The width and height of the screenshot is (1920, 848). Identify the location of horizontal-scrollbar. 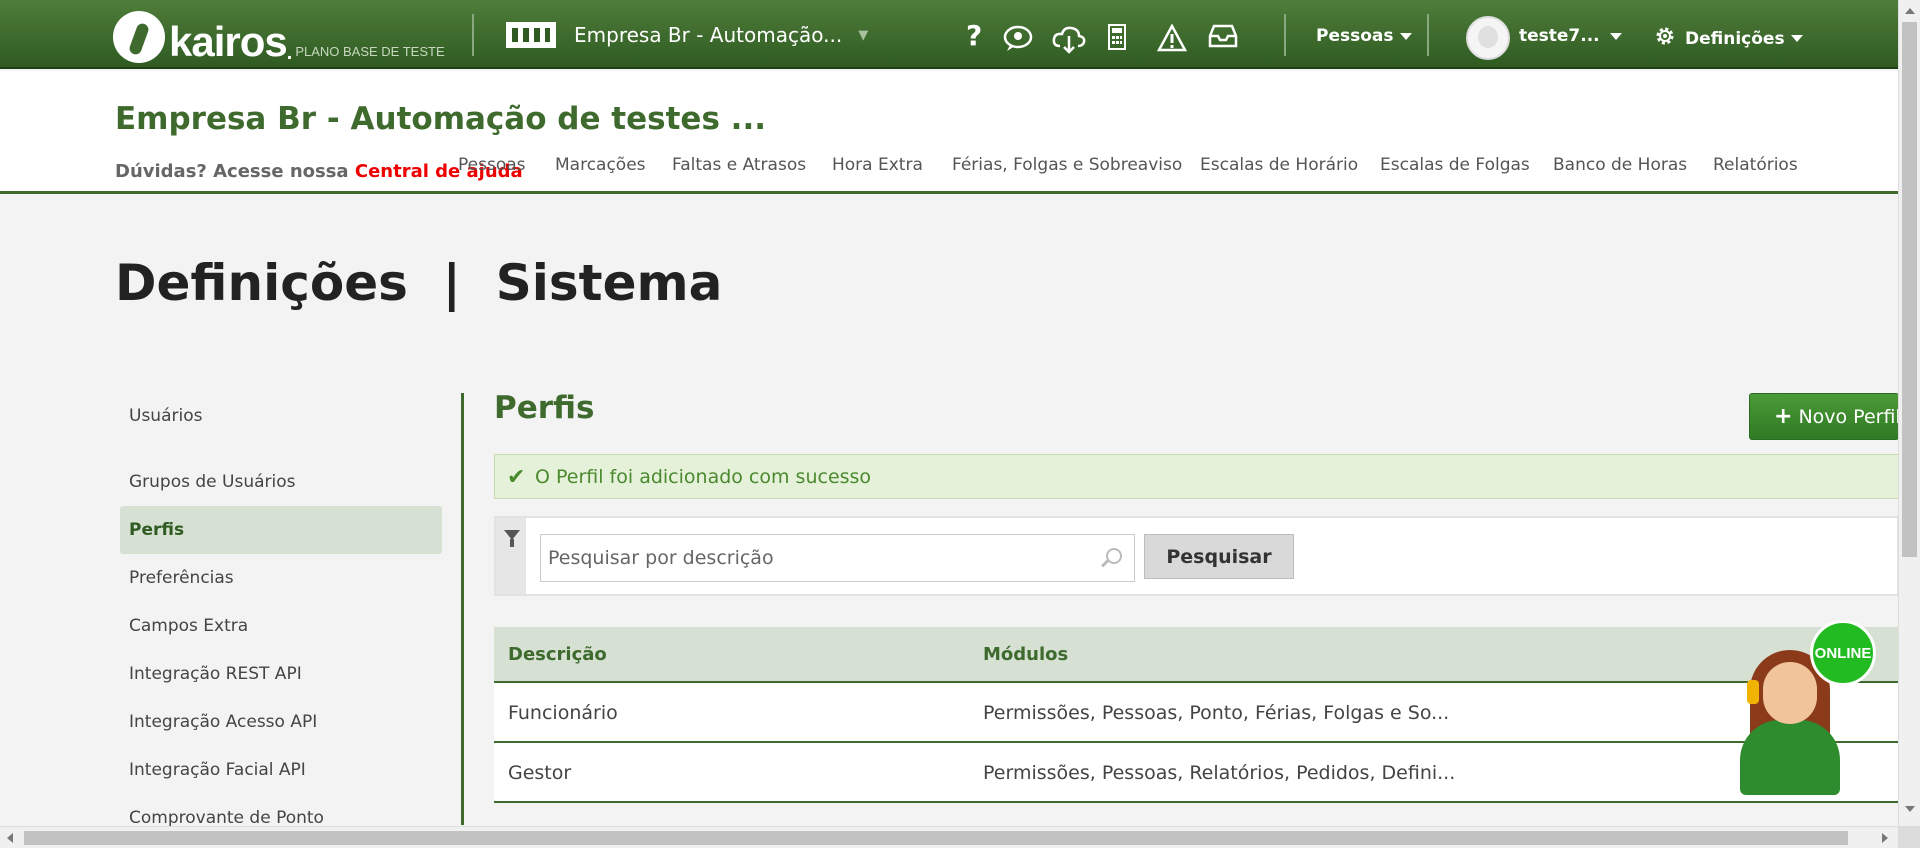
(949, 837).